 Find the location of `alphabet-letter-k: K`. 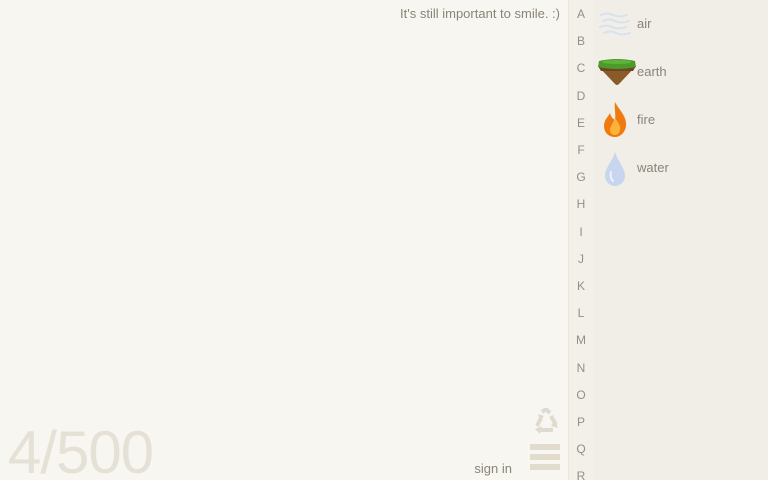

alphabet-letter-k: K is located at coordinates (581, 286).